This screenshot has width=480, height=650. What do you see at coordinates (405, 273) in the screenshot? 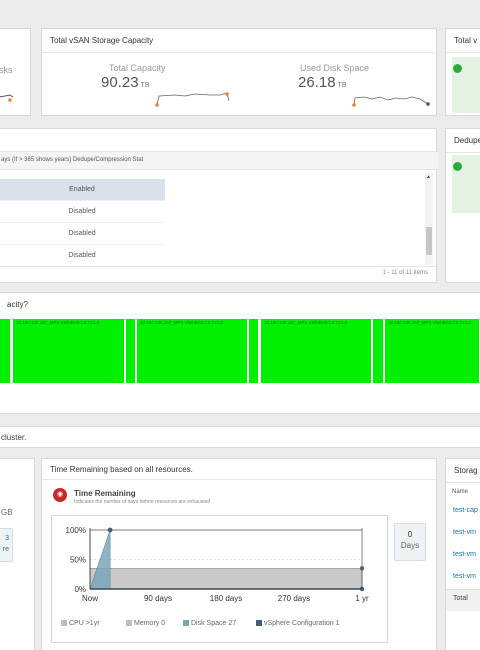
I see `dedupe-table-footer: 1 - 11 of 11 items` at bounding box center [405, 273].